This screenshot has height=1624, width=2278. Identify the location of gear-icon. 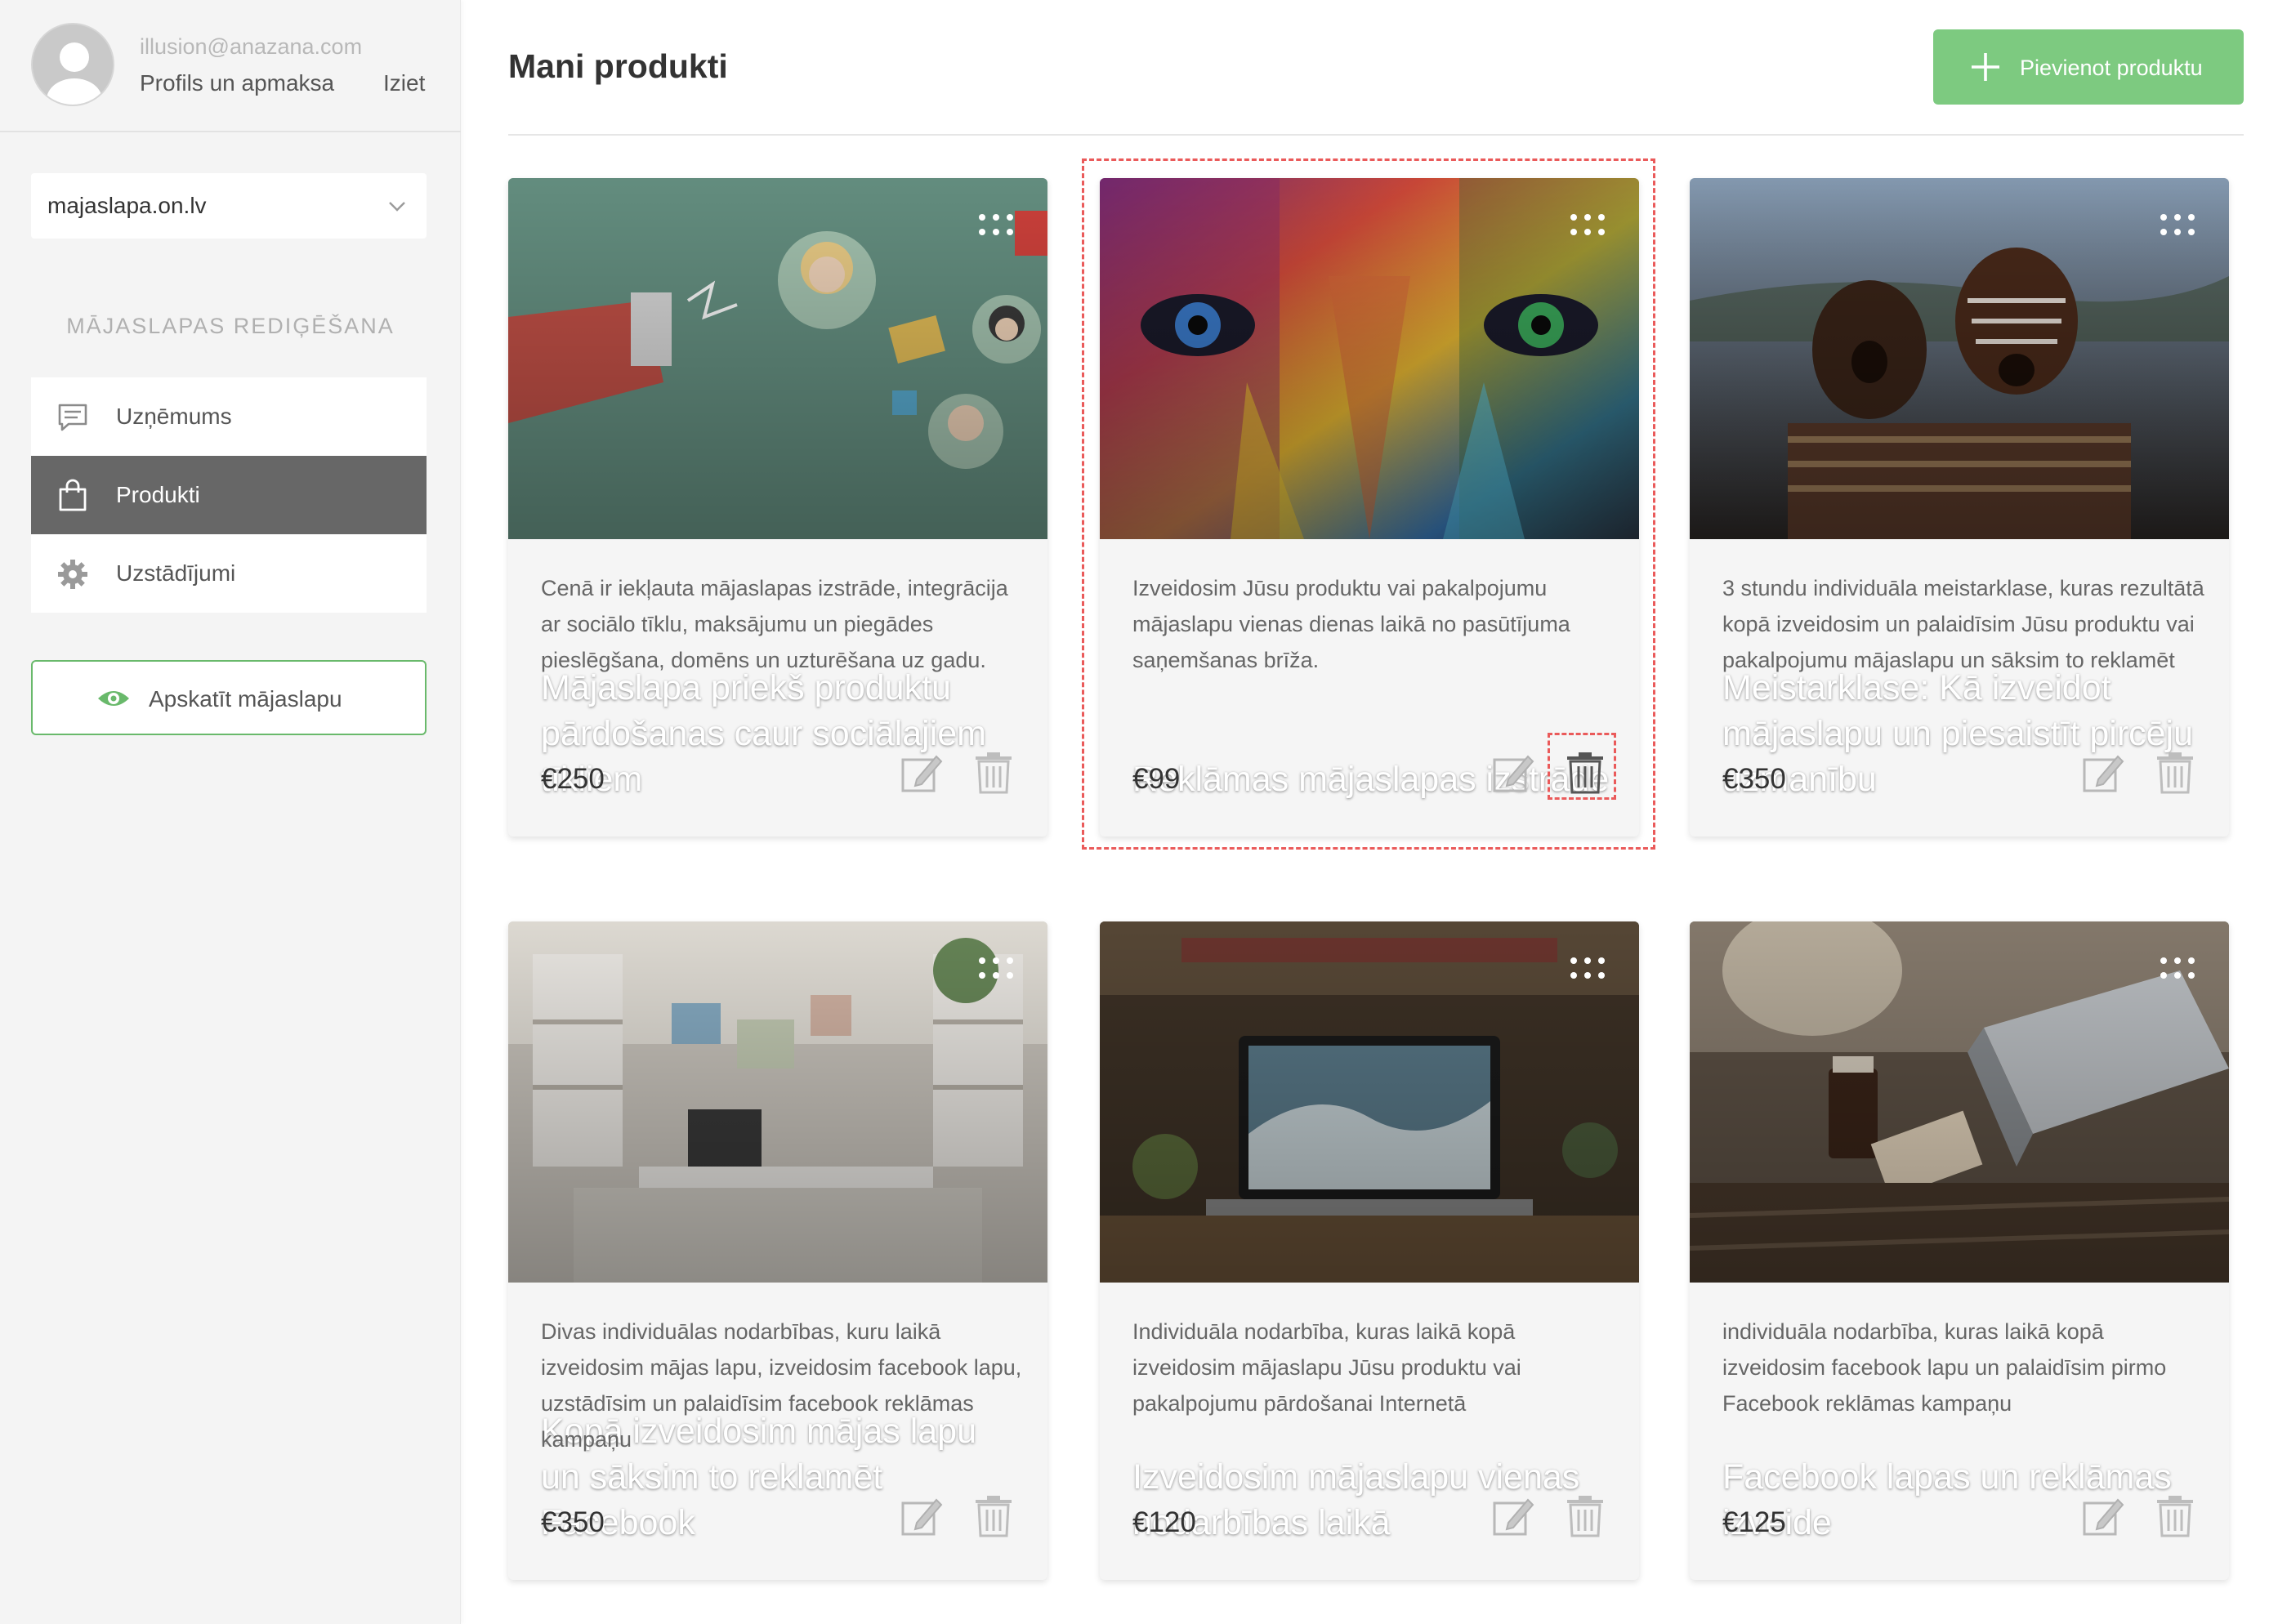
(72, 574).